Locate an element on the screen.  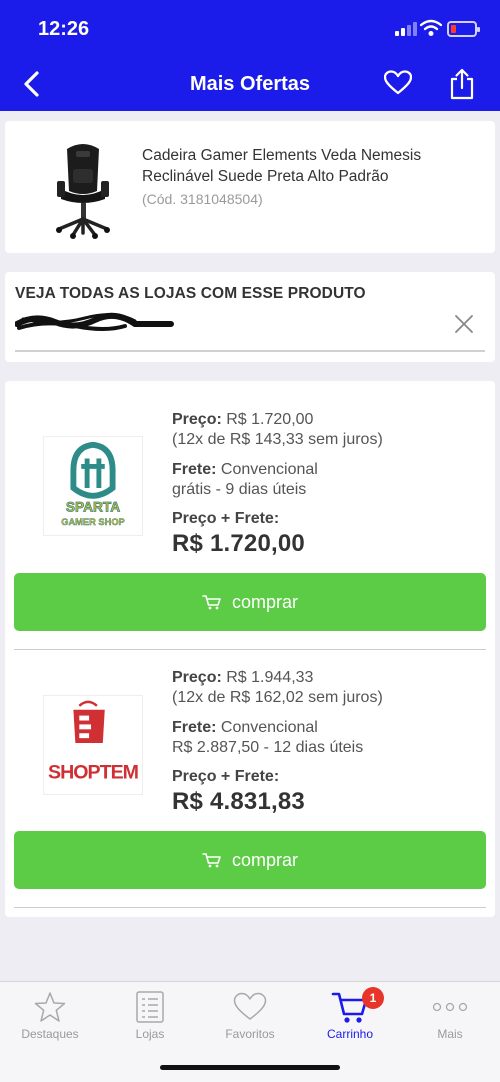
product-code: (Cód. 3181048504) is located at coordinates (202, 199).